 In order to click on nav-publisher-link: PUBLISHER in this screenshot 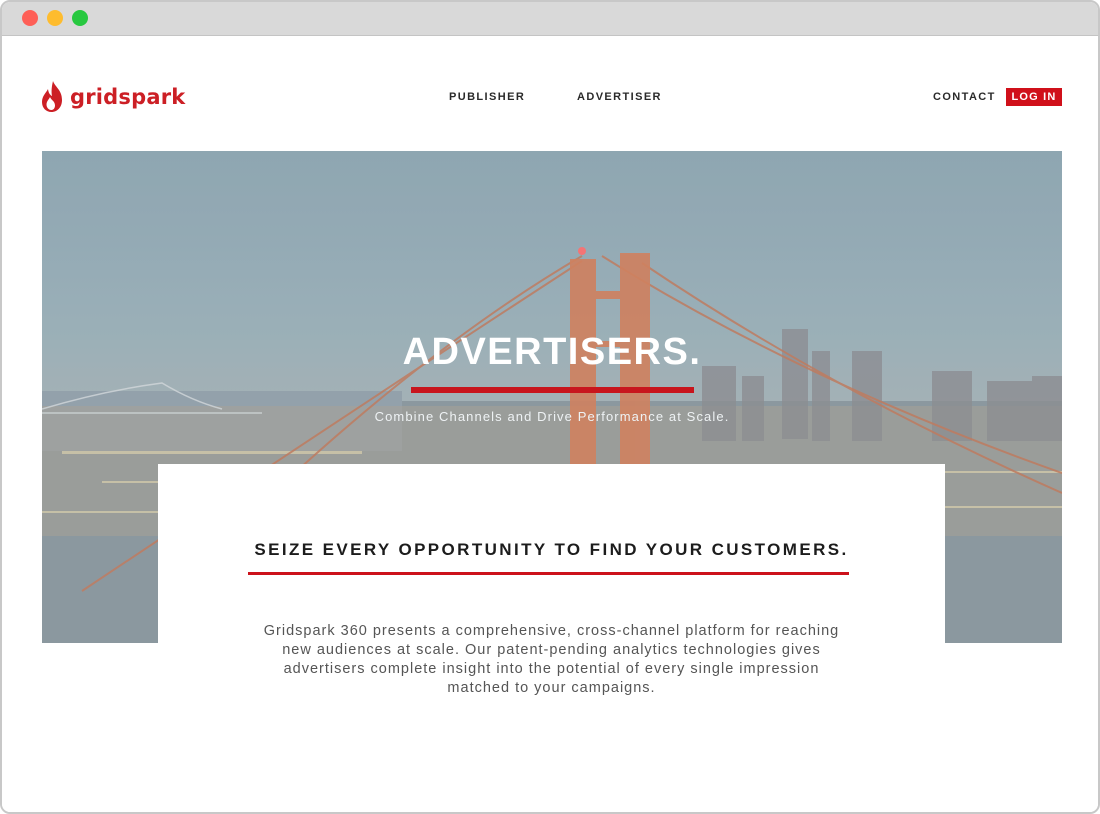, I will do `click(487, 97)`.